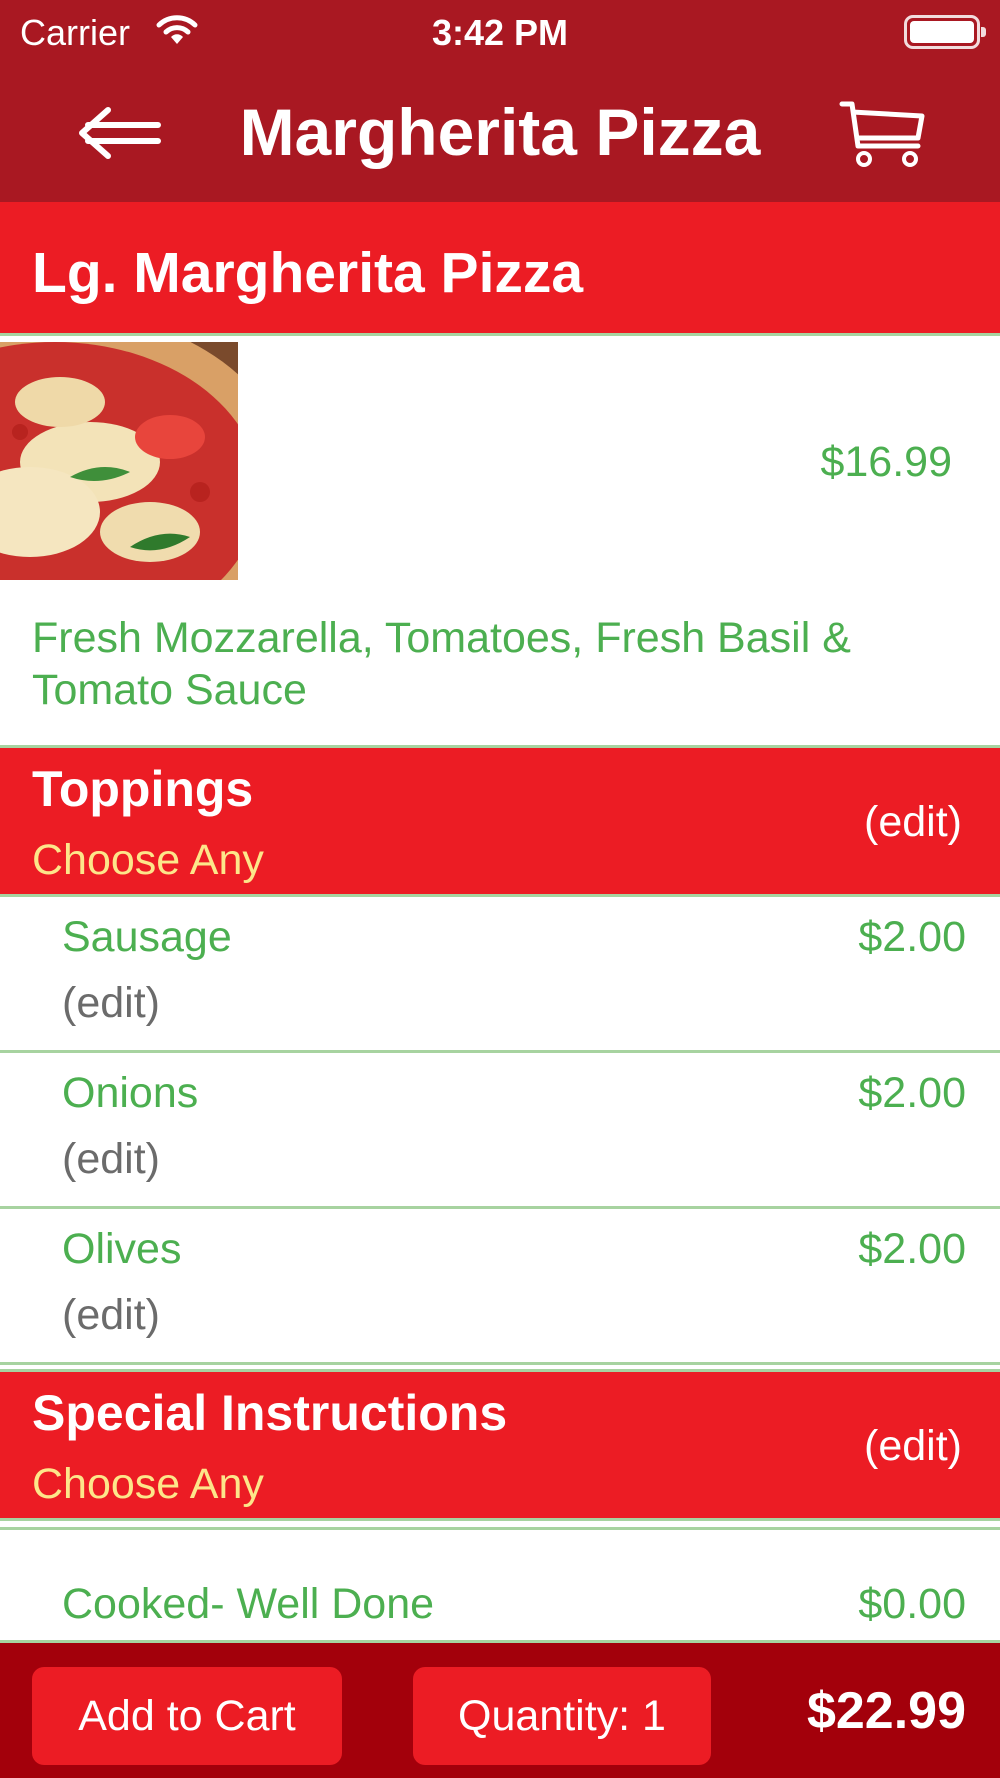 The height and width of the screenshot is (1778, 1000). What do you see at coordinates (500, 135) in the screenshot?
I see `nav-bar: Margherita Pizza` at bounding box center [500, 135].